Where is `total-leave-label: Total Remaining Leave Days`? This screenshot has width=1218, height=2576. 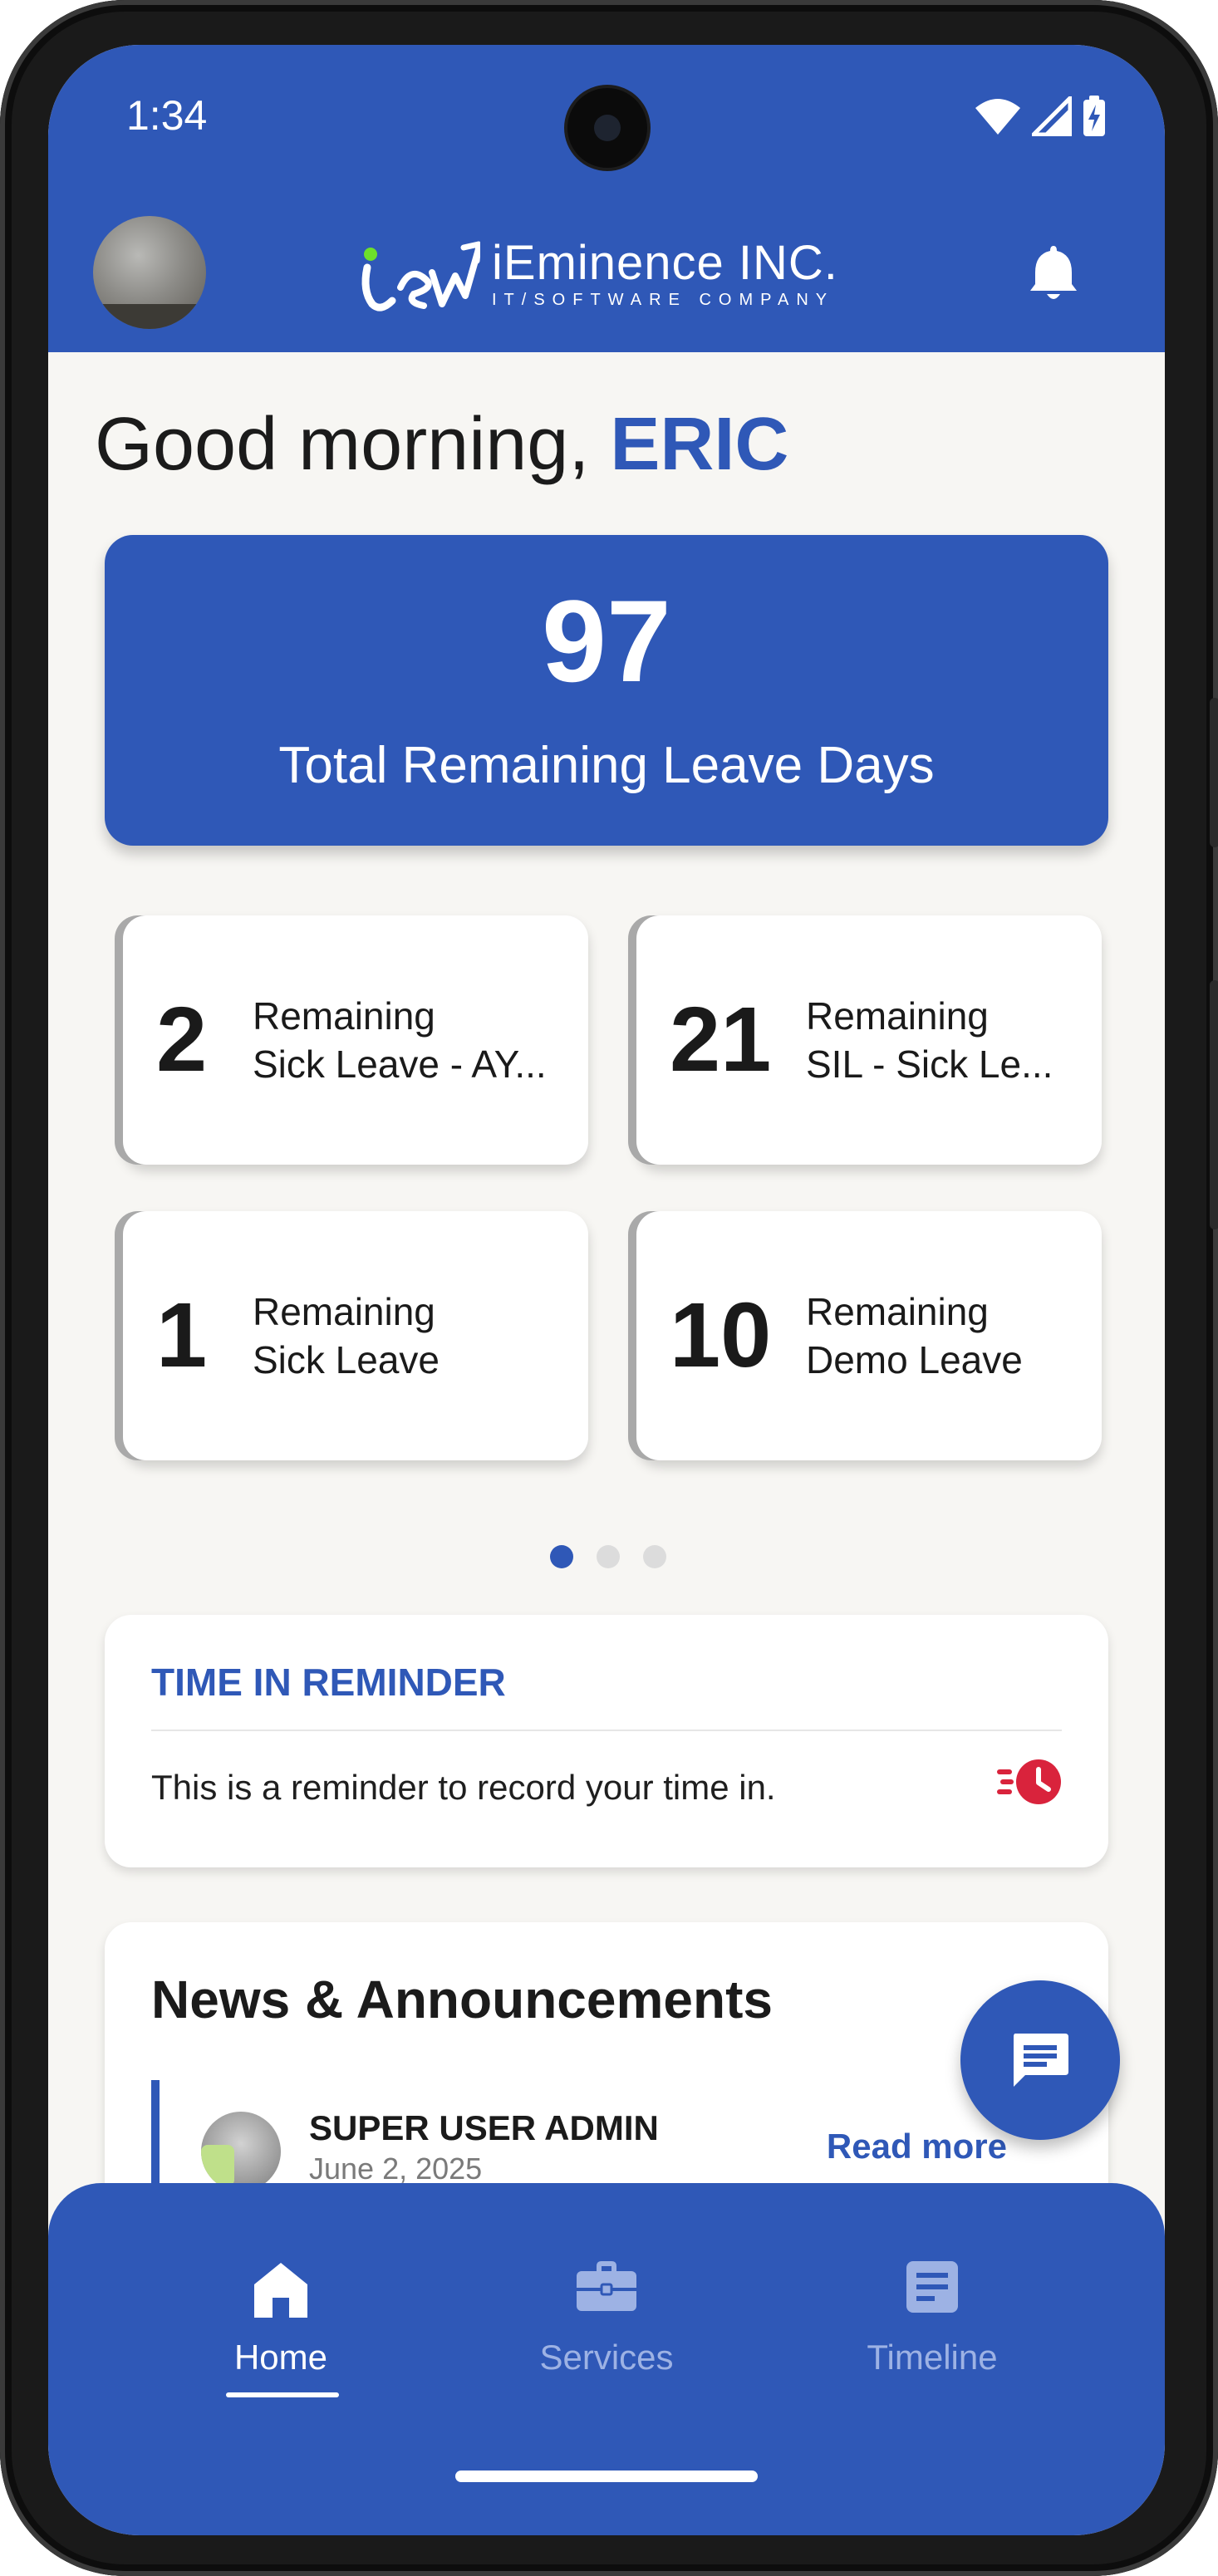 total-leave-label: Total Remaining Leave Days is located at coordinates (606, 765).